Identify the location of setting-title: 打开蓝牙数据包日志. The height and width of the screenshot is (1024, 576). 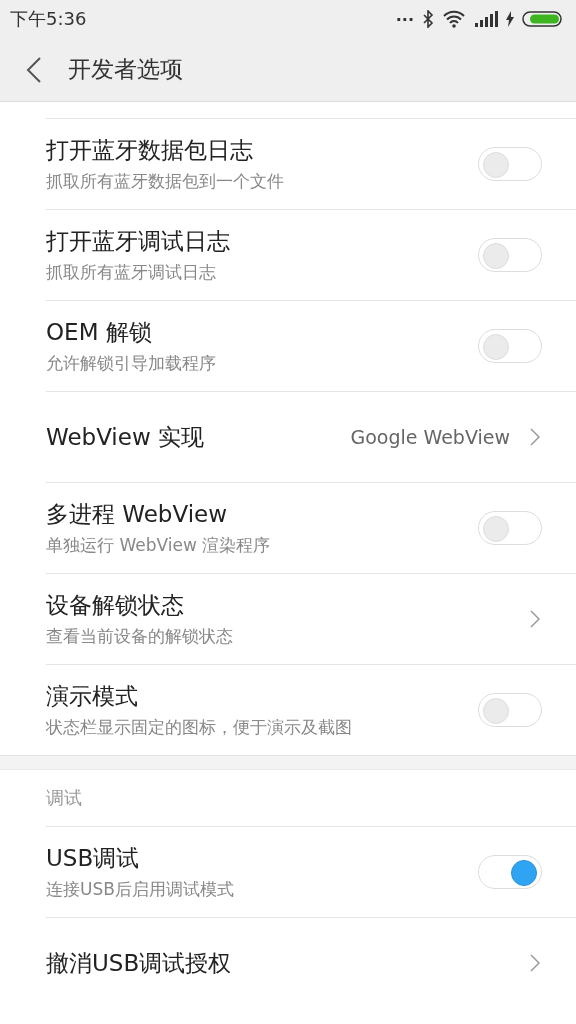
(150, 150).